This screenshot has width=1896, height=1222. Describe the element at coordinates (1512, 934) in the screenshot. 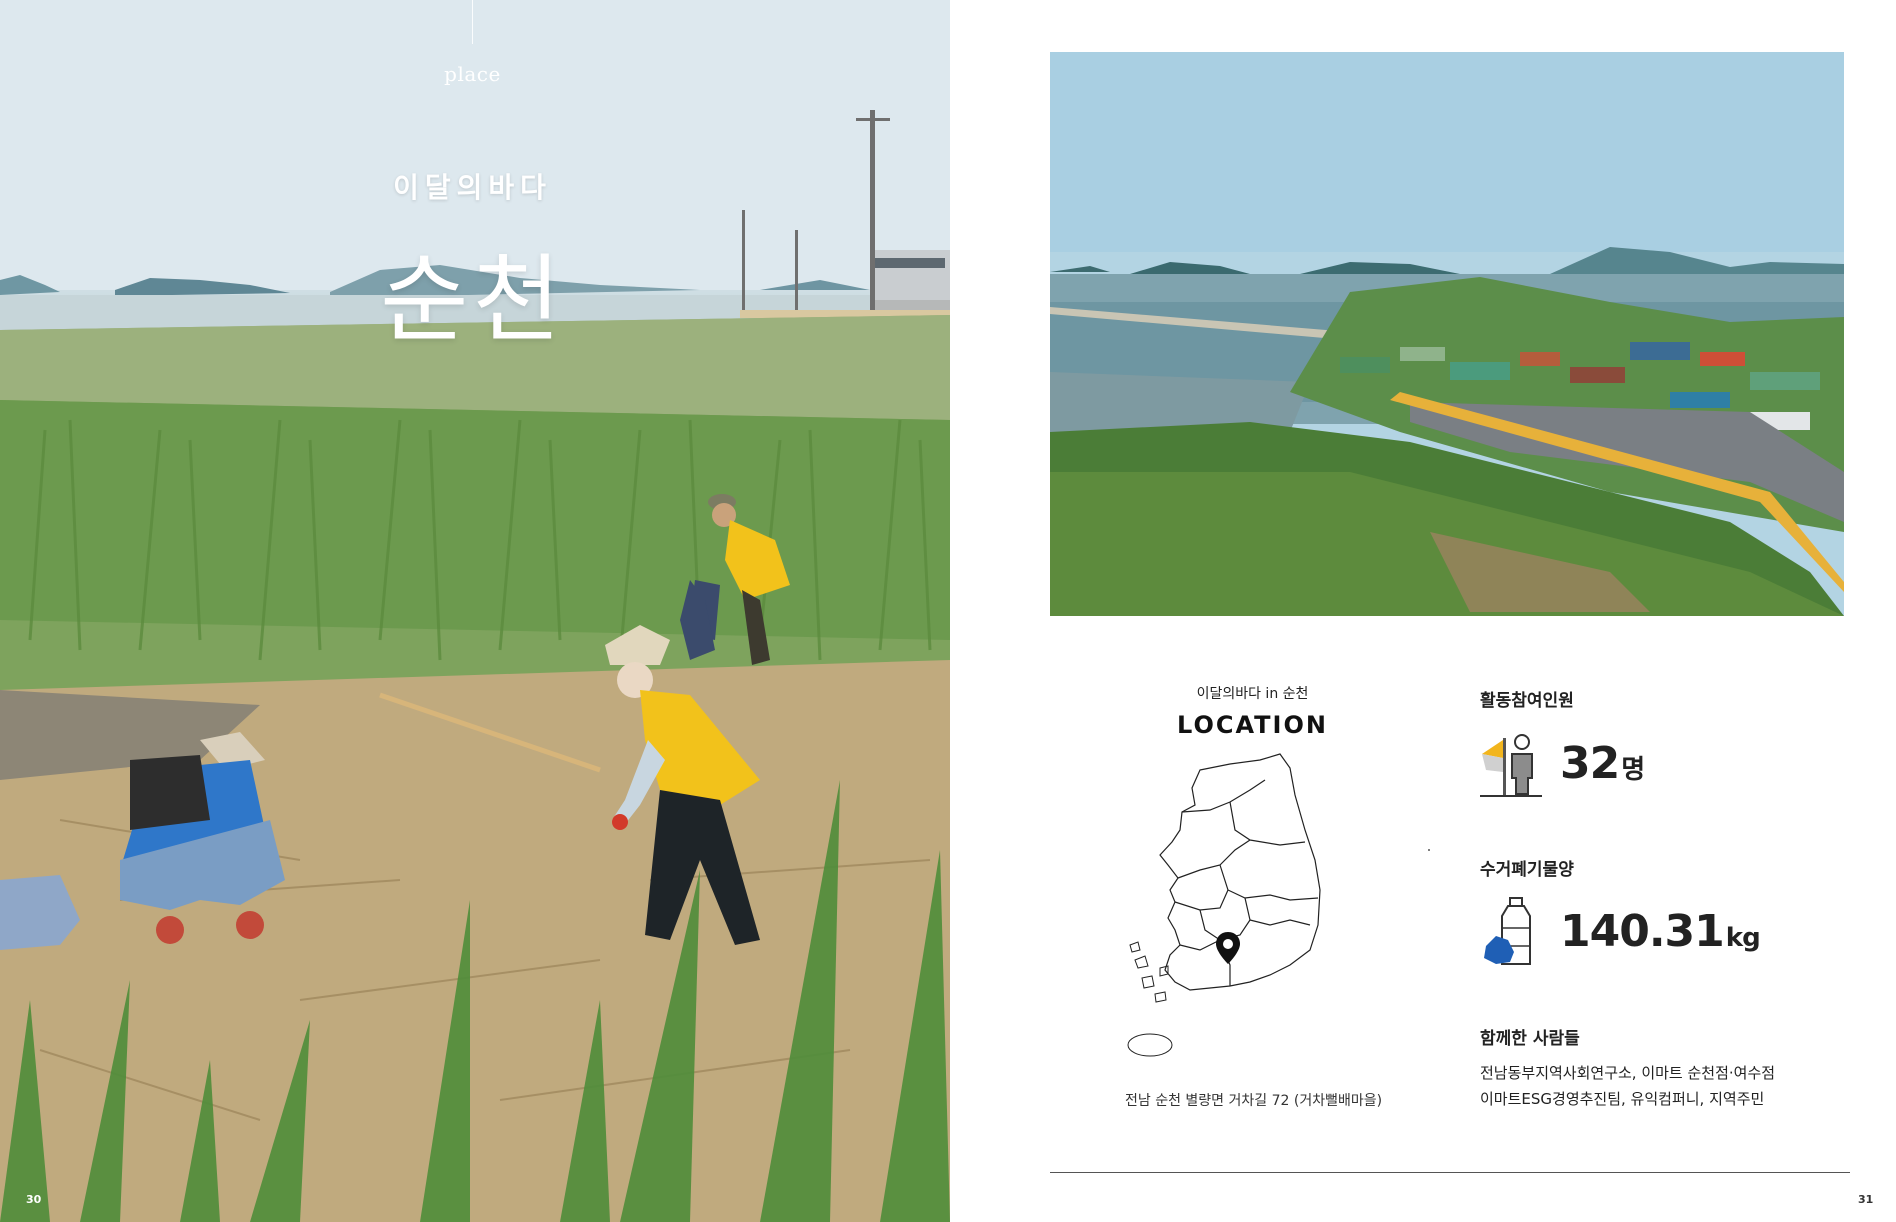

I see `bottle-bag-icon` at that location.